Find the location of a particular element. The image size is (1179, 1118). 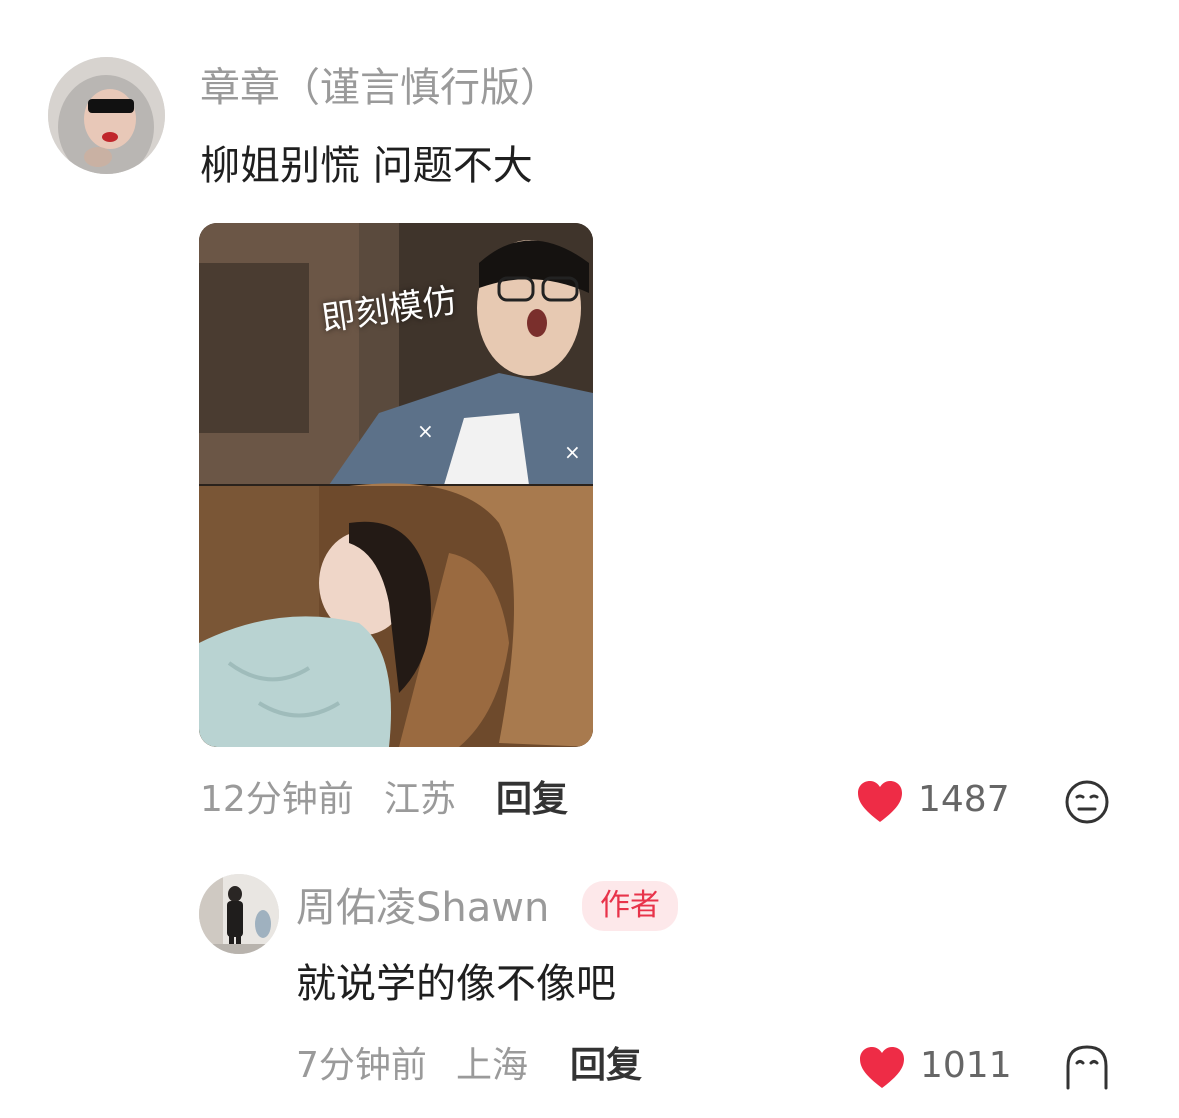

comment-time: 12分钟前 is located at coordinates (277, 799).